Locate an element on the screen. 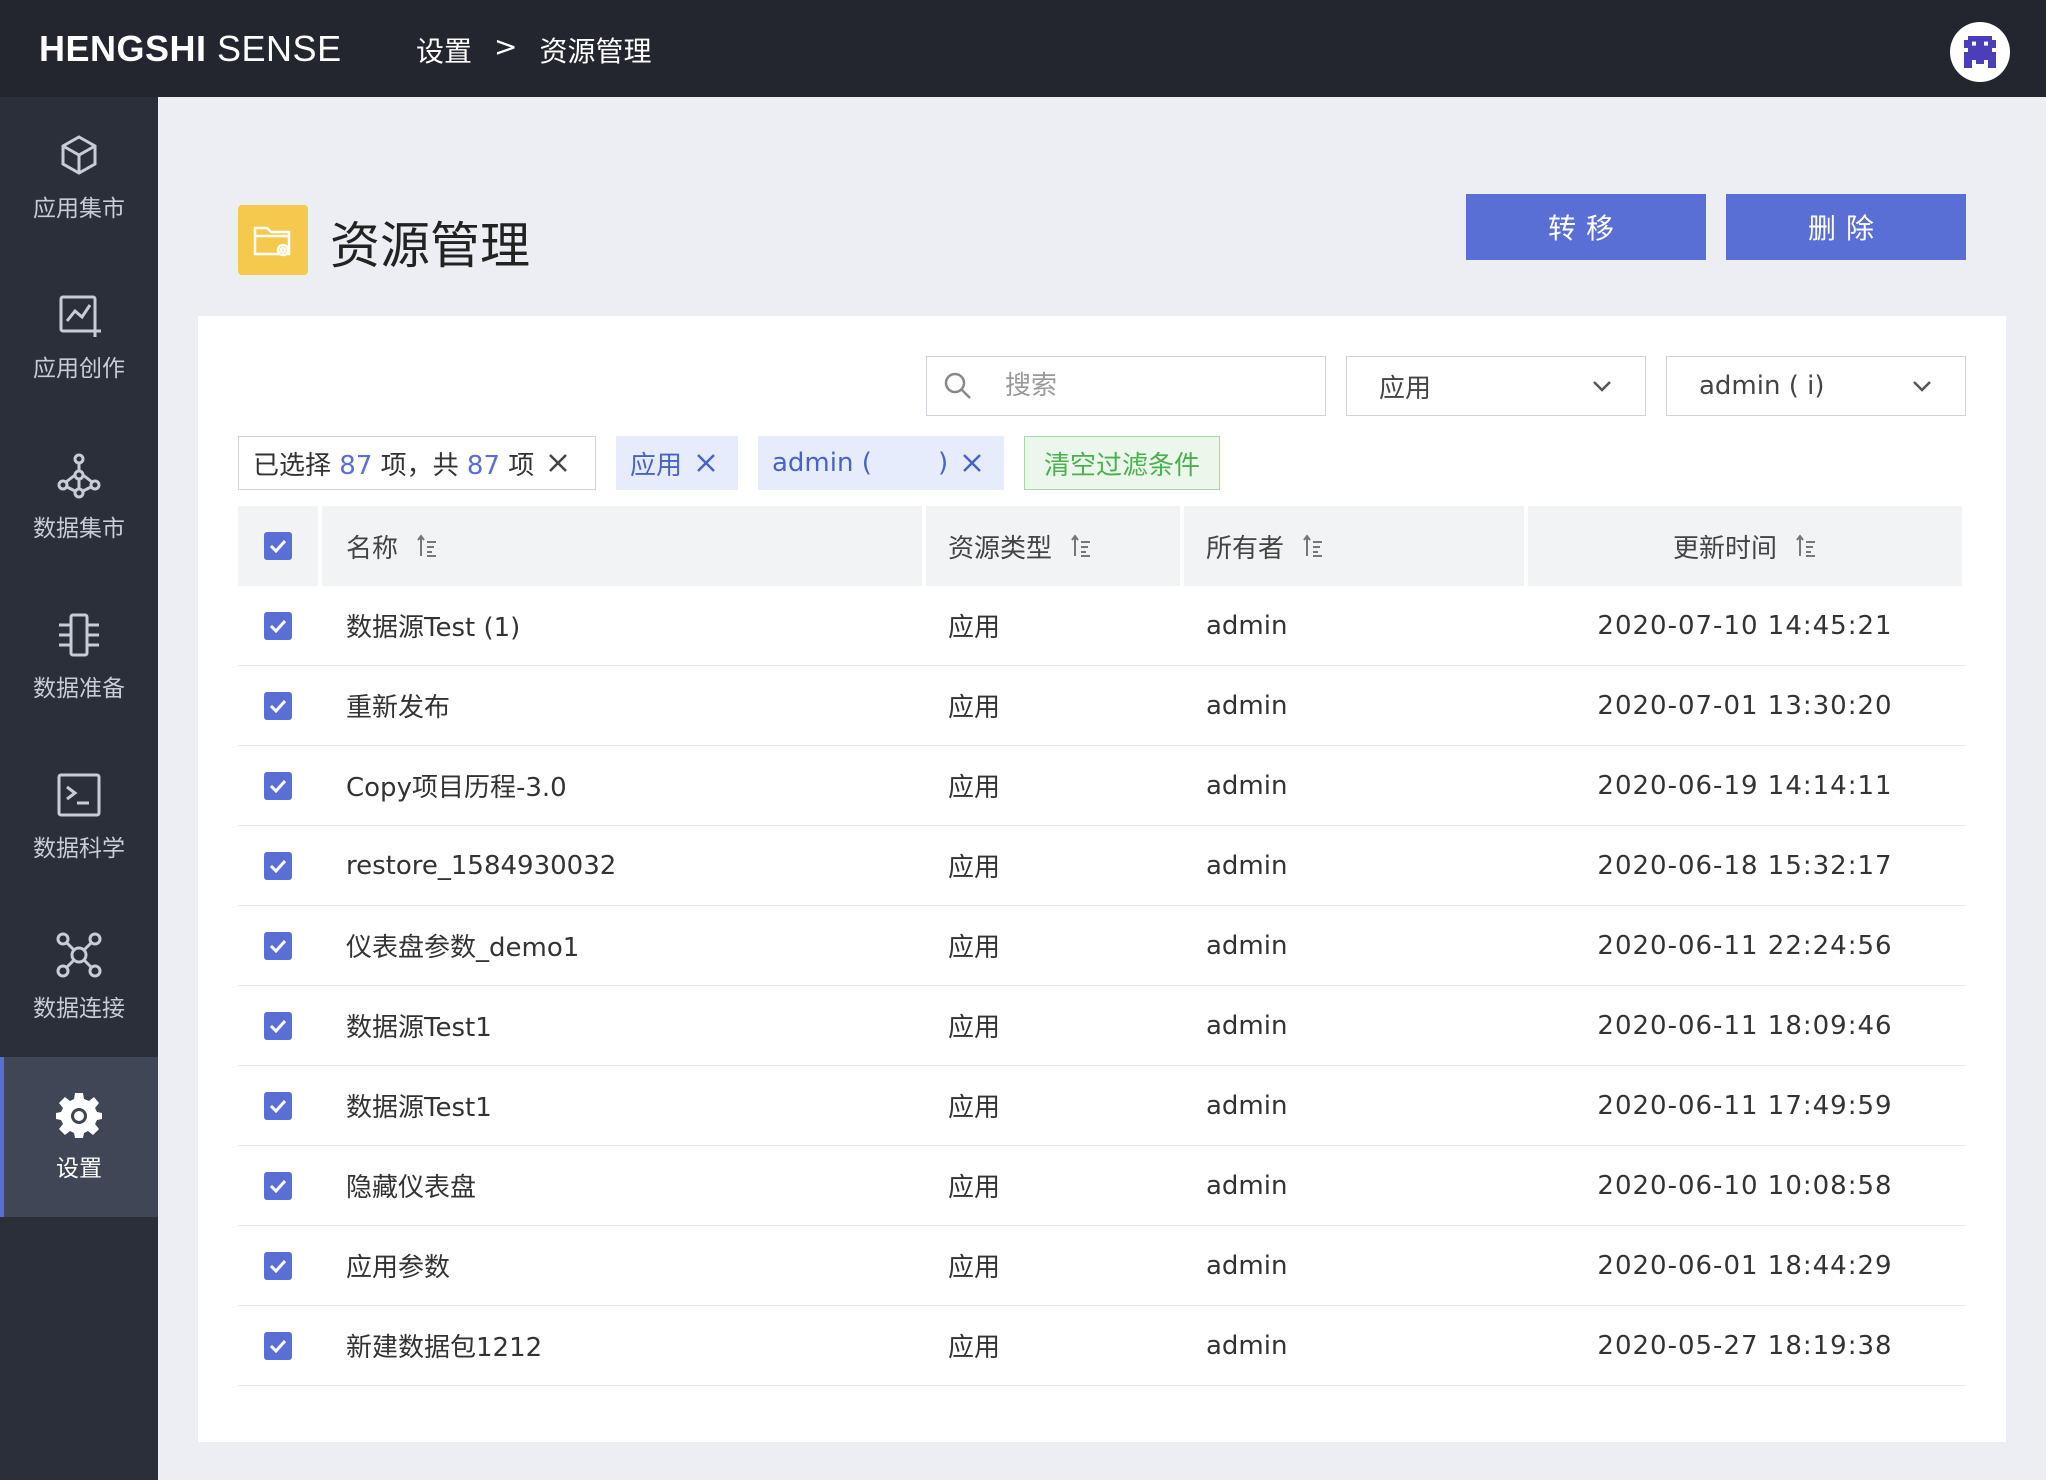 The width and height of the screenshot is (2046, 1480). sidebar-item-label: 数据连接 is located at coordinates (79, 1009).